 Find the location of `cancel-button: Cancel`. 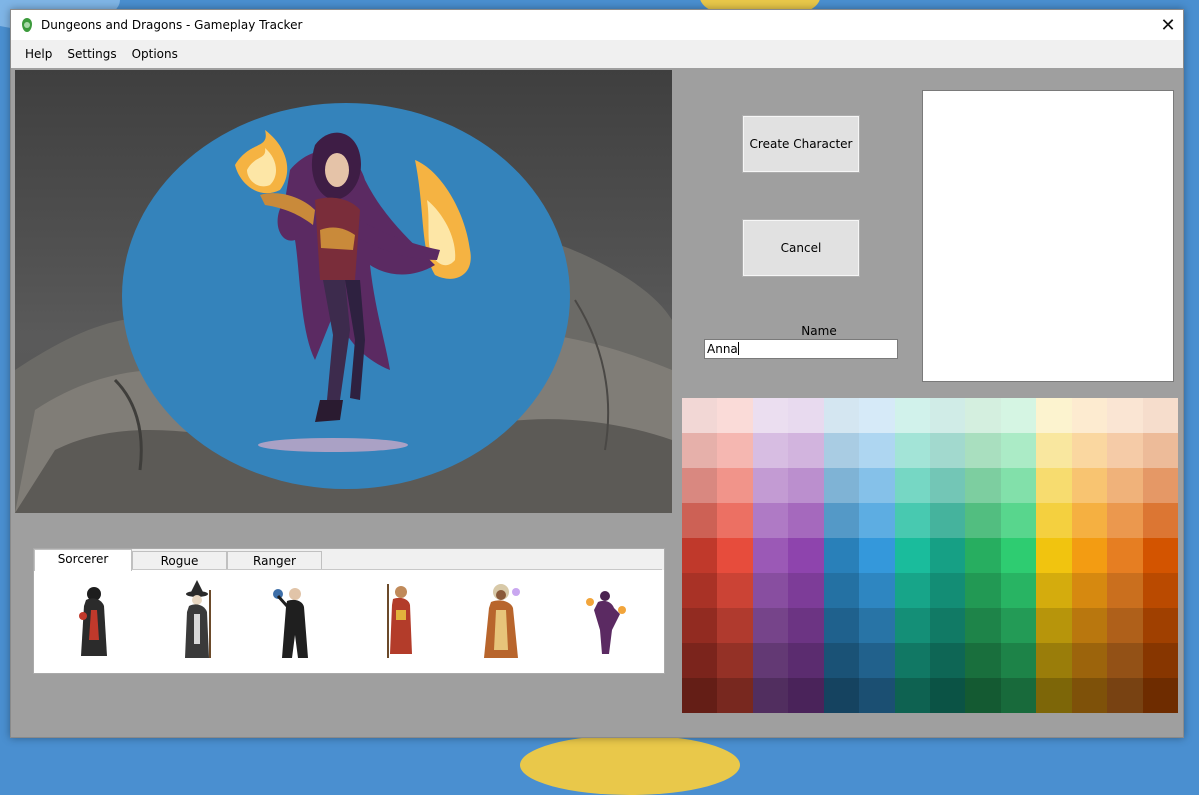

cancel-button: Cancel is located at coordinates (801, 248).